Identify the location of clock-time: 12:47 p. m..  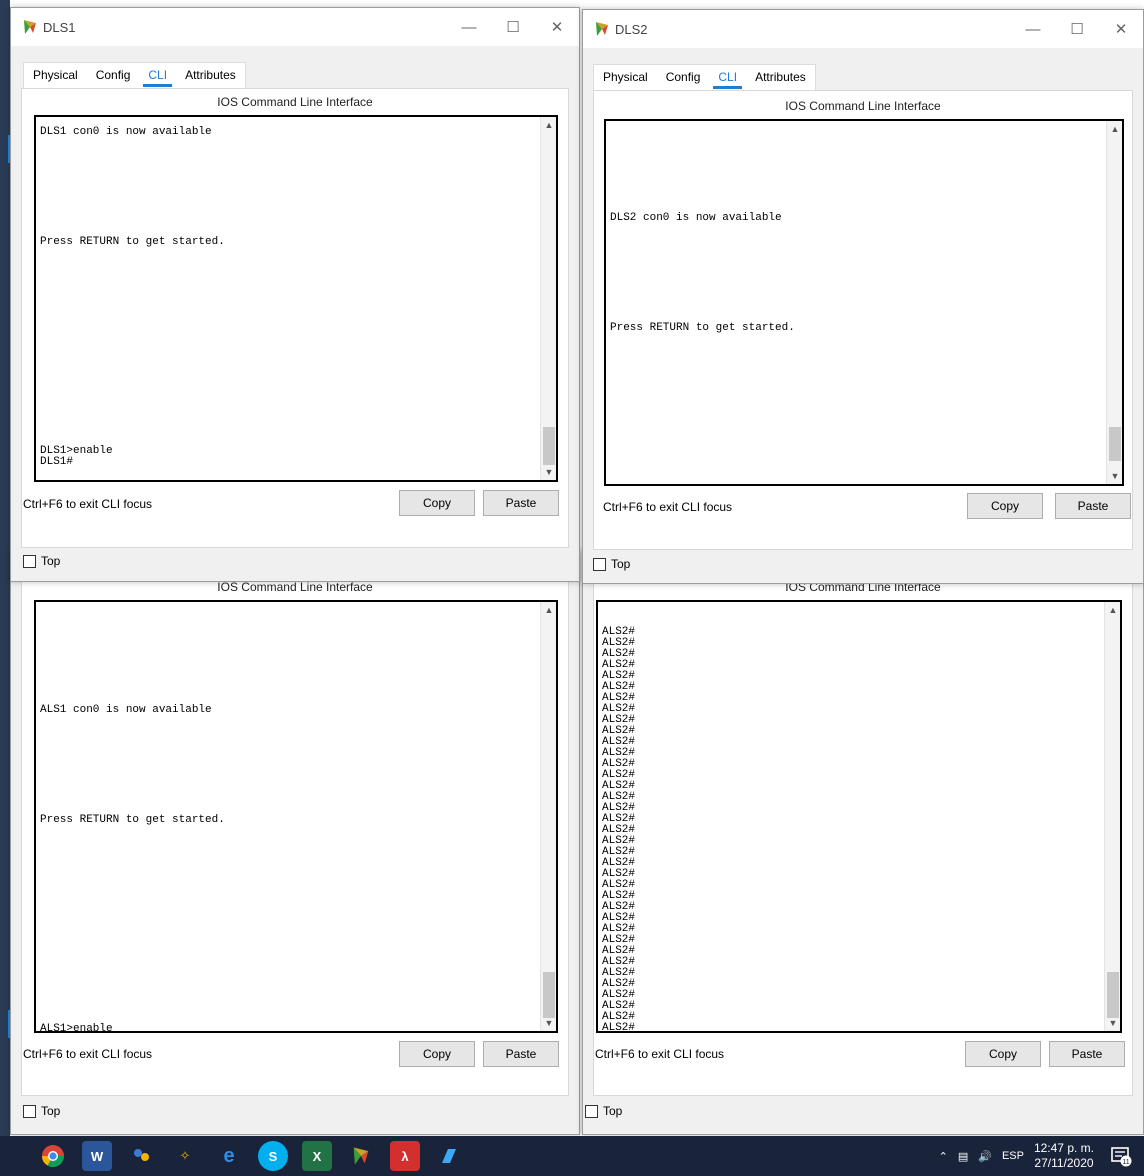
(1063, 1148).